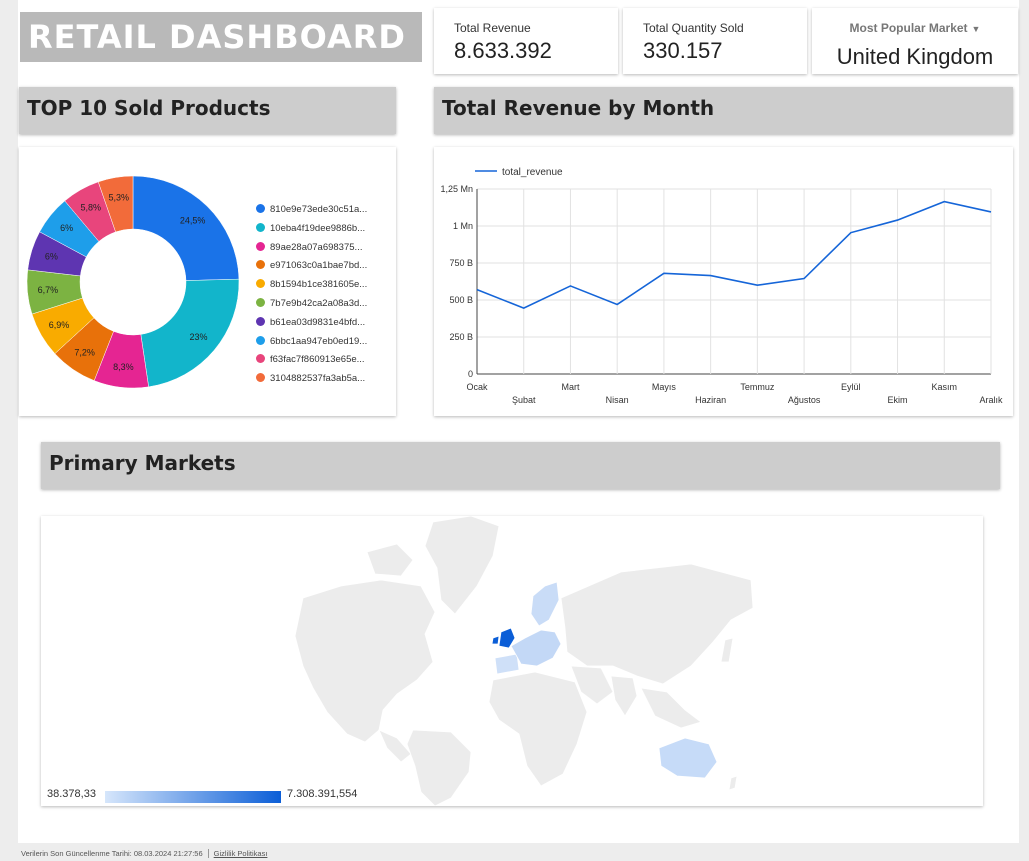 The image size is (1029, 861). I want to click on x-tick-label: Mart, so click(570, 387).